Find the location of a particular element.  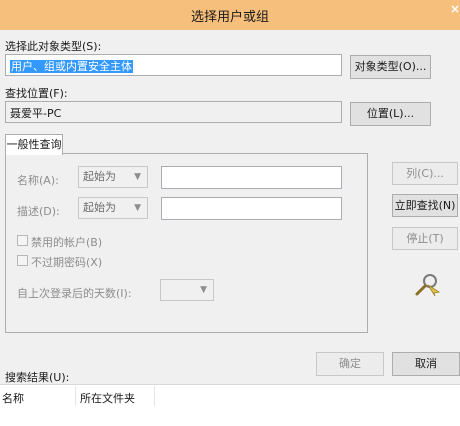

column-header-folder: 所在文件夹 is located at coordinates (107, 398).